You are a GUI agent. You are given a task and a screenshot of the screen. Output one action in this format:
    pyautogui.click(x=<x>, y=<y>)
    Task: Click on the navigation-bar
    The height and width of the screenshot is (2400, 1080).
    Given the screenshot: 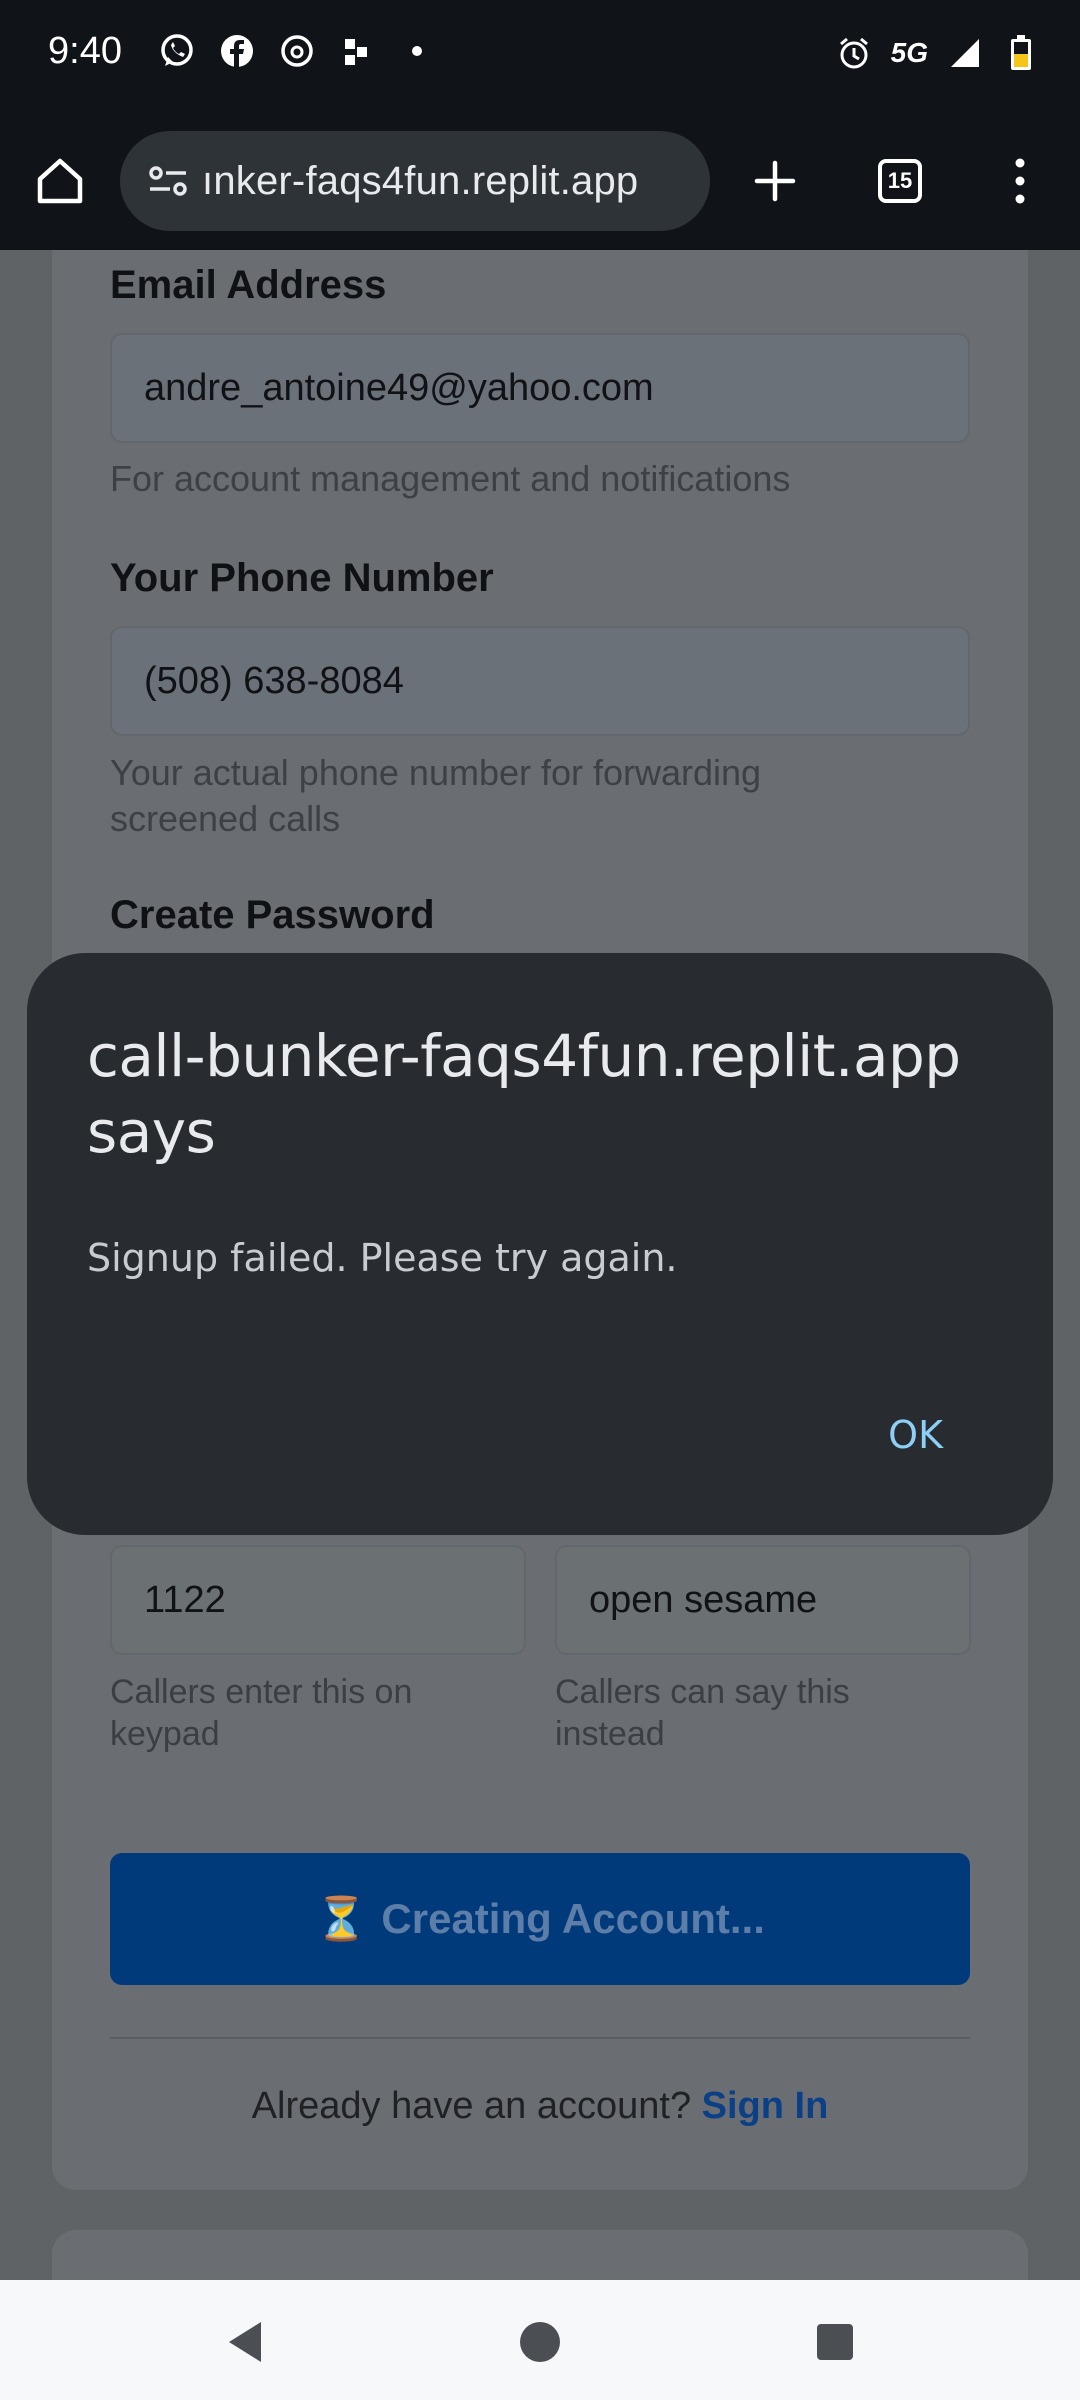 What is the action you would take?
    pyautogui.click(x=540, y=2340)
    